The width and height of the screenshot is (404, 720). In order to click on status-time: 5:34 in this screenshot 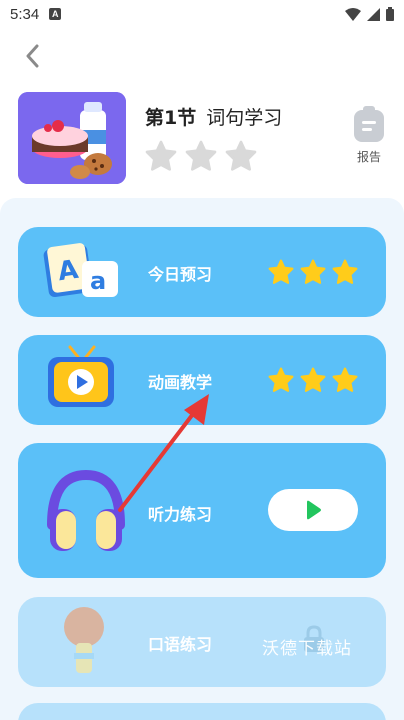, I will do `click(25, 14)`.